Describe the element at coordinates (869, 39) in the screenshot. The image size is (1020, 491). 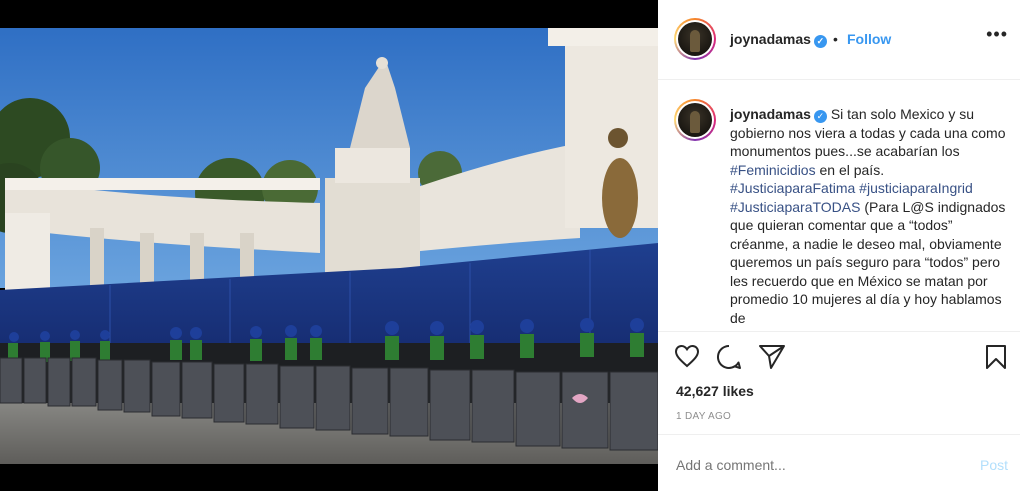
I see `follow-button: Follow` at that location.